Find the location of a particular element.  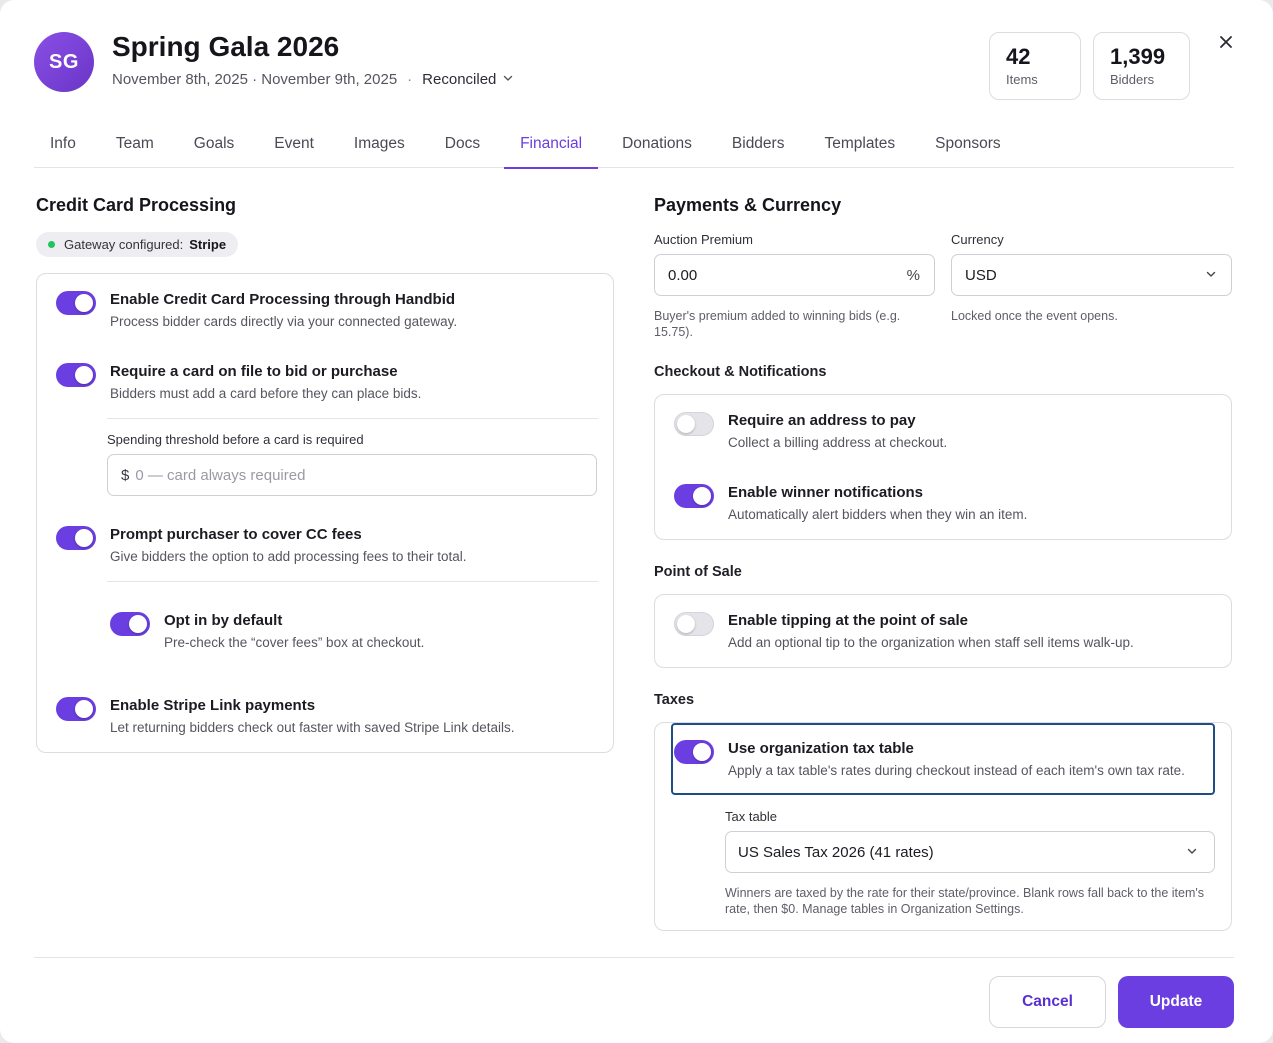

stat-items: 42 Items is located at coordinates (1035, 66).